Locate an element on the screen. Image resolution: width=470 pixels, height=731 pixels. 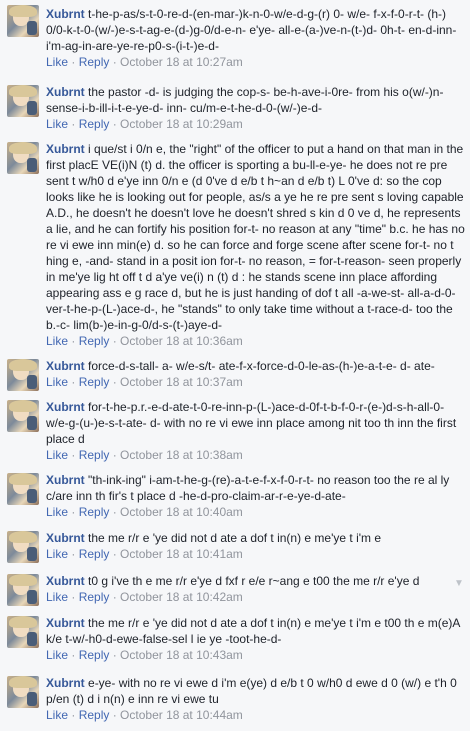
comment-actions: Like · Reply · October 18 at 10:44am is located at coordinates (256, 715).